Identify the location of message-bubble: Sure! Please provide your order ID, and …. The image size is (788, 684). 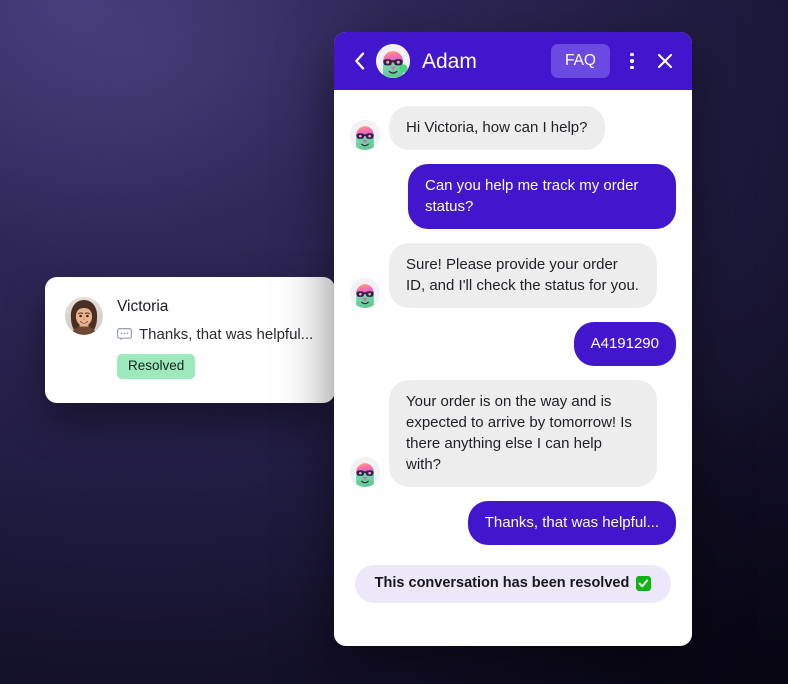
(523, 275).